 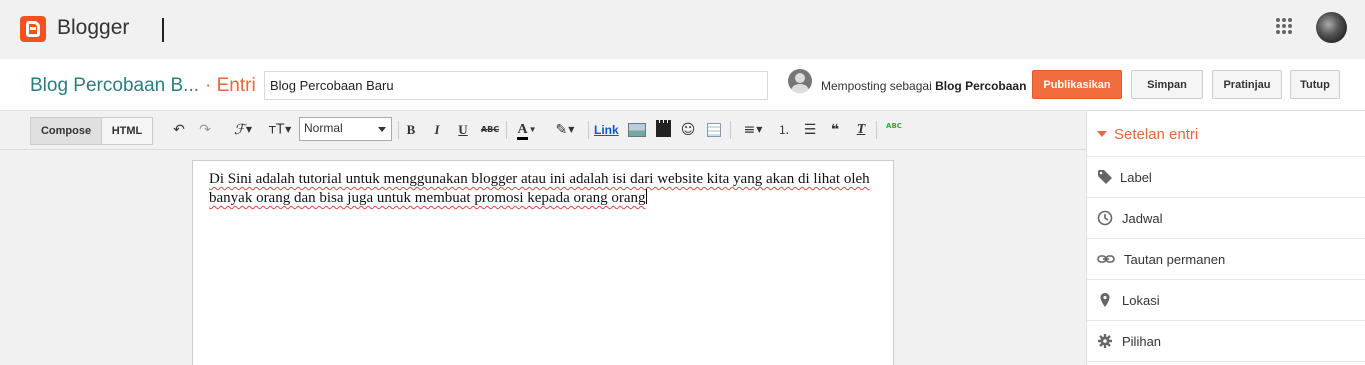 I want to click on compose-mode-button: Compose, so click(x=66, y=131).